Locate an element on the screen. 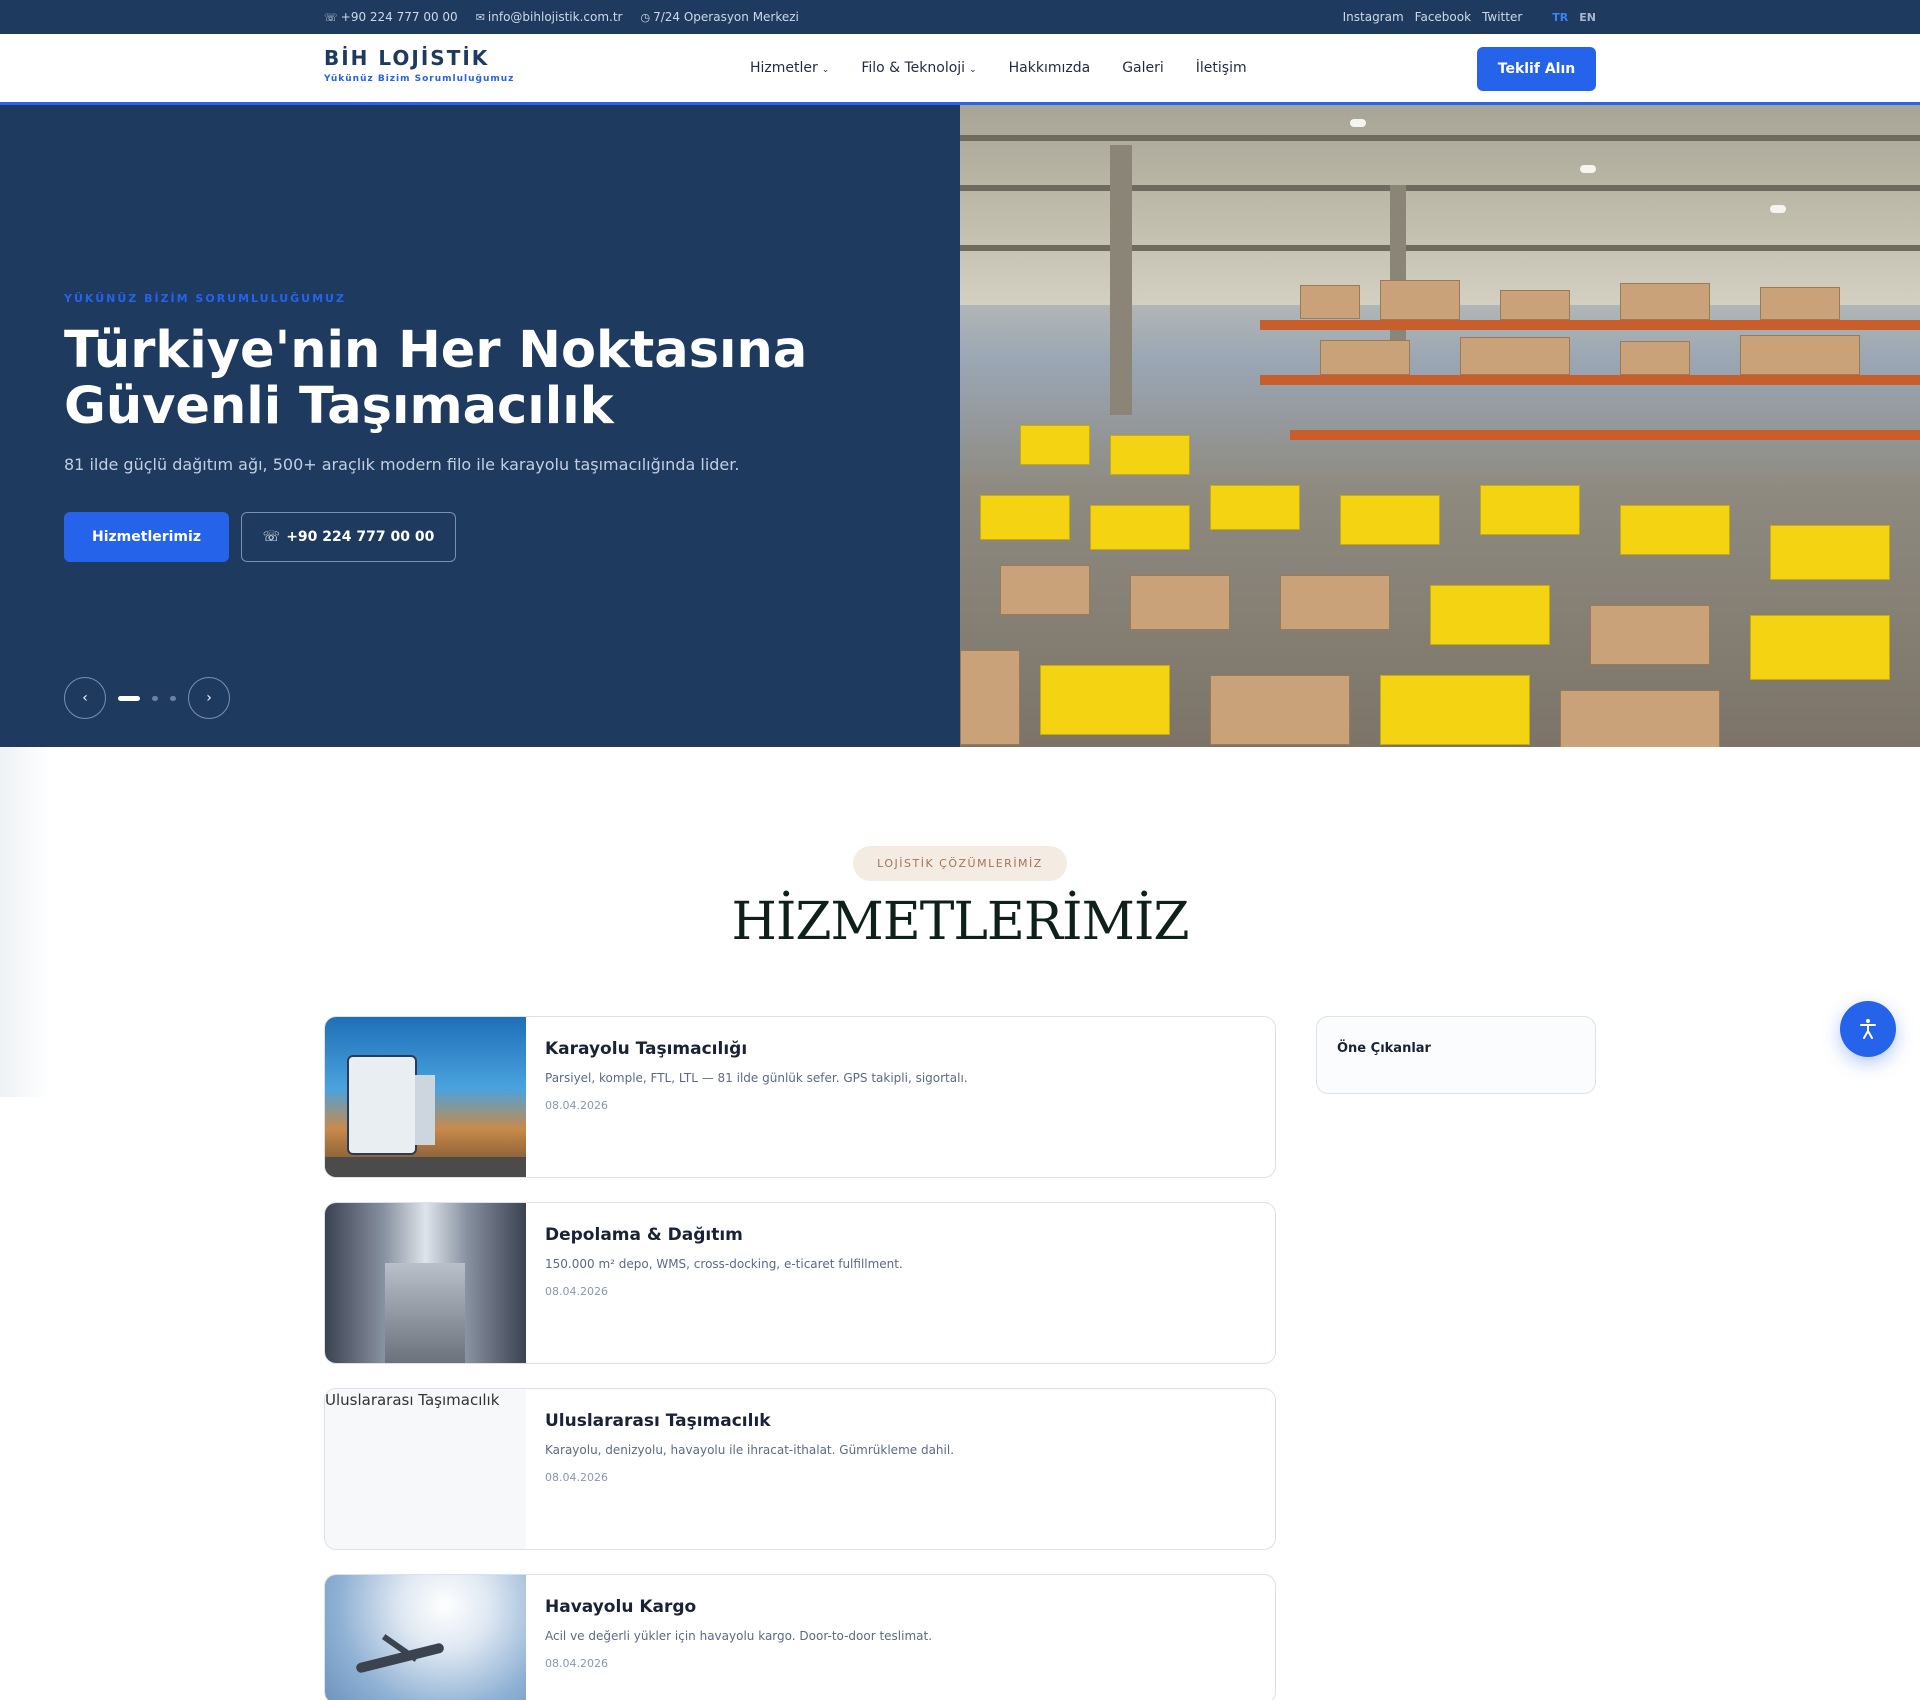 The image size is (1920, 1700). lang-tr: TR is located at coordinates (1560, 17).